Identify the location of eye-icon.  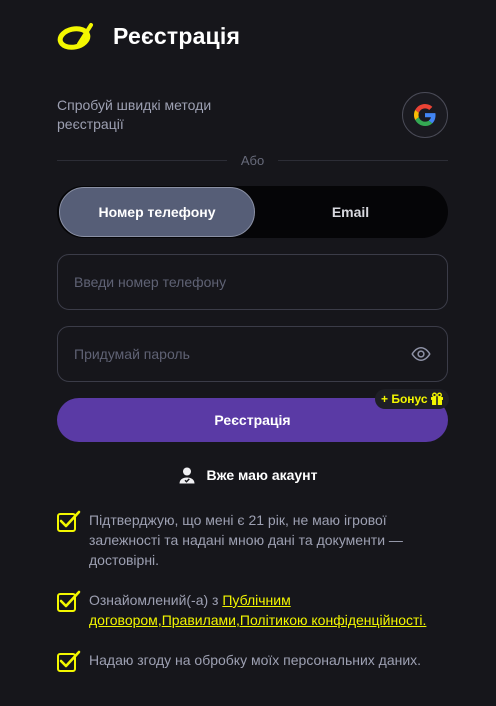
(421, 354).